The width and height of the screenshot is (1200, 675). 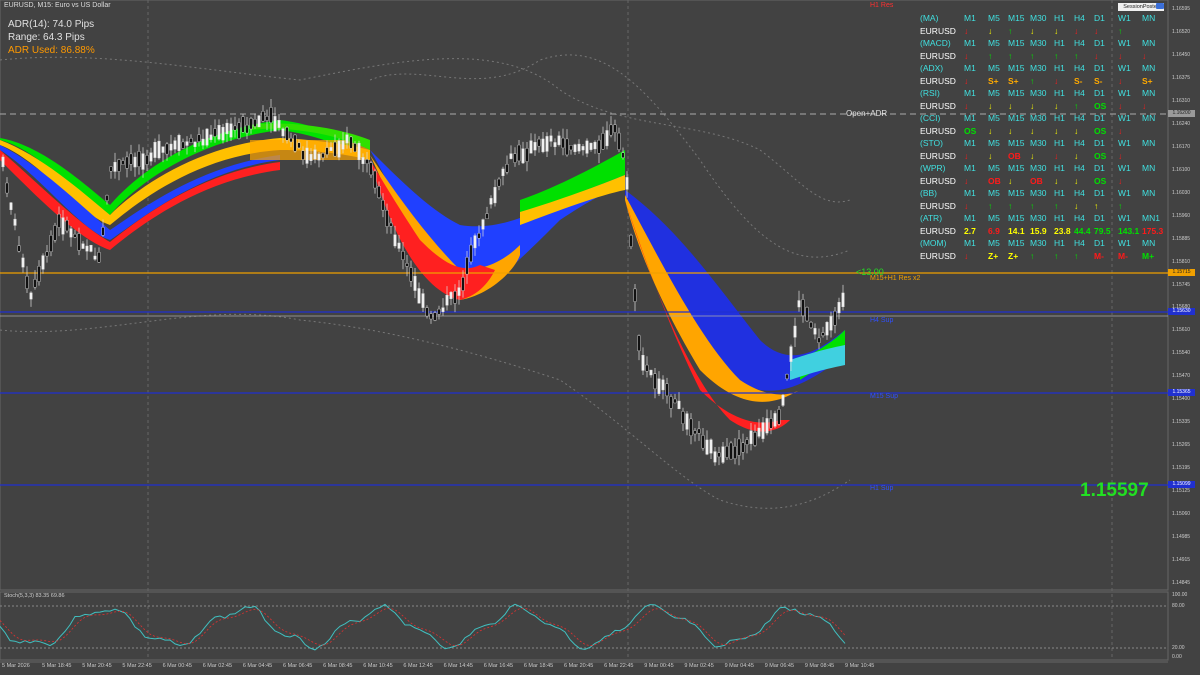 I want to click on indicator-signal: OS, so click(x=1100, y=105).